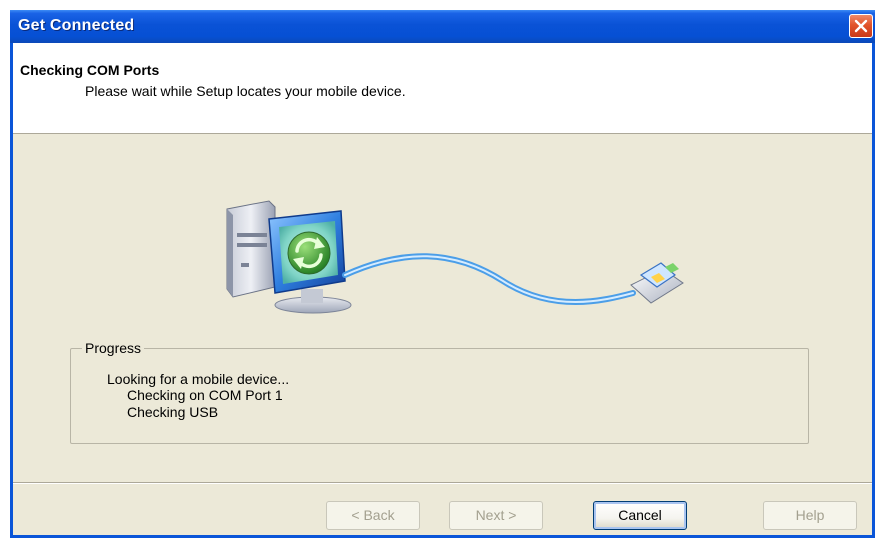 The width and height of the screenshot is (875, 538). Describe the element at coordinates (76, 25) in the screenshot. I see `window-title: Get Connected` at that location.